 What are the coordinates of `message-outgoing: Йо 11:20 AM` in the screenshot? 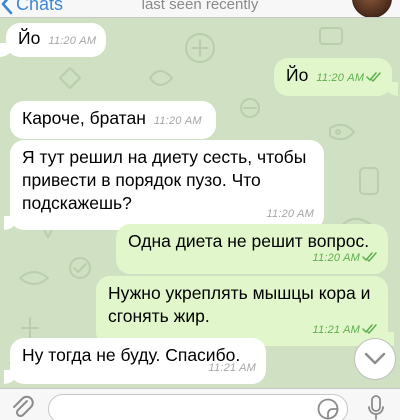 It's located at (336, 77).